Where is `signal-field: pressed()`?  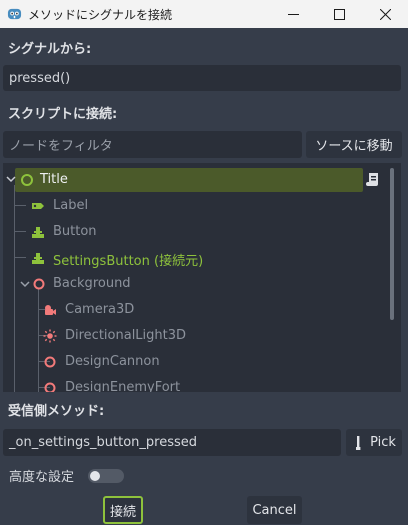 signal-field: pressed() is located at coordinates (202, 78).